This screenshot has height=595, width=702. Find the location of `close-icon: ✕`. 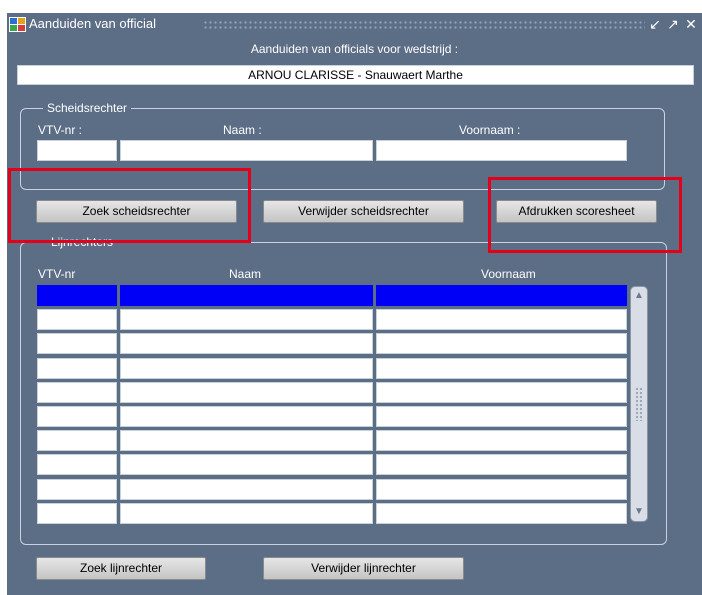

close-icon: ✕ is located at coordinates (691, 24).